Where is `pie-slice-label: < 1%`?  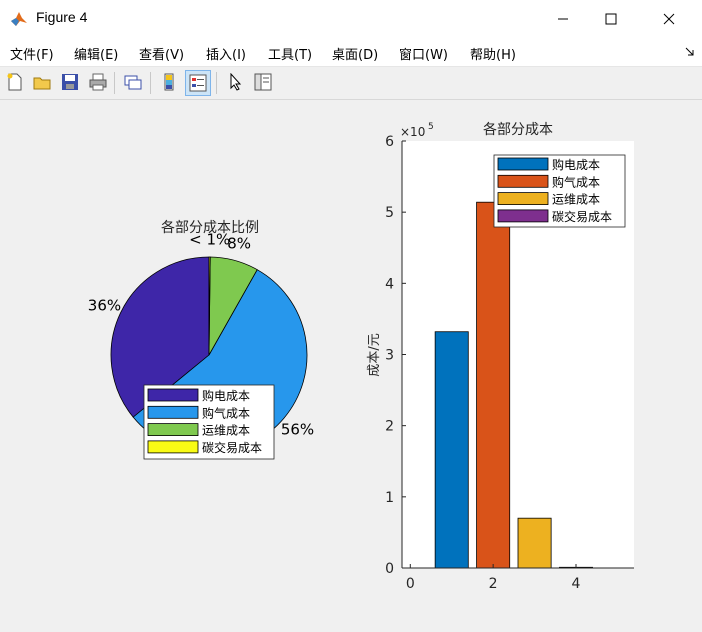 pie-slice-label: < 1% is located at coordinates (209, 239).